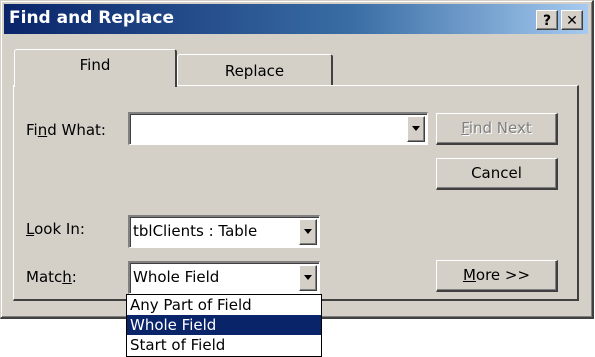 The height and width of the screenshot is (357, 595). I want to click on tab-find-label: Find, so click(95, 65).